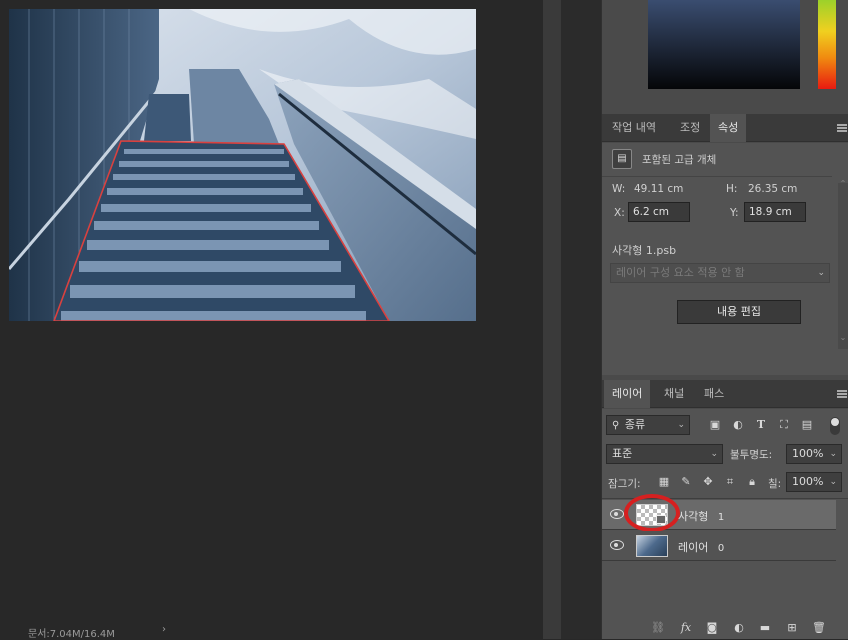 Image resolution: width=848 pixels, height=640 pixels. What do you see at coordinates (686, 482) in the screenshot?
I see `brush-icon: ✎` at bounding box center [686, 482].